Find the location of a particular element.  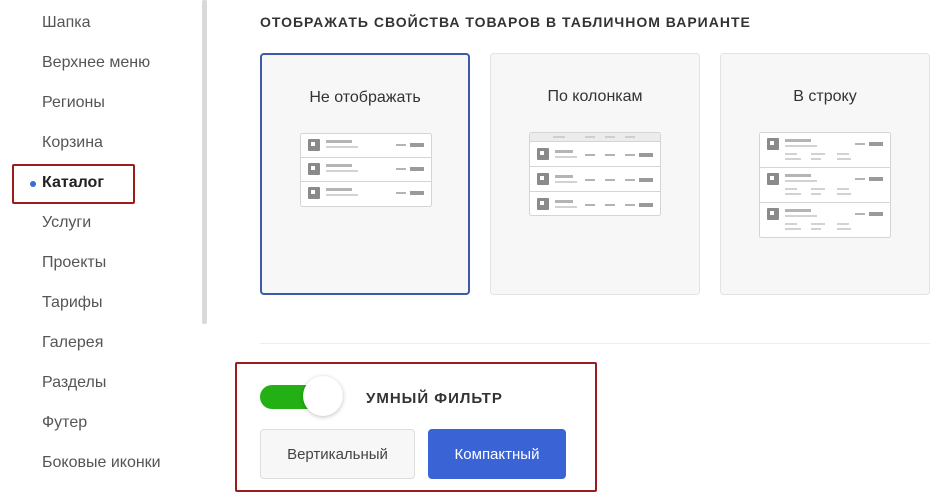

sidebar-item-top-menu: Верхнее меню is located at coordinates (96, 63).